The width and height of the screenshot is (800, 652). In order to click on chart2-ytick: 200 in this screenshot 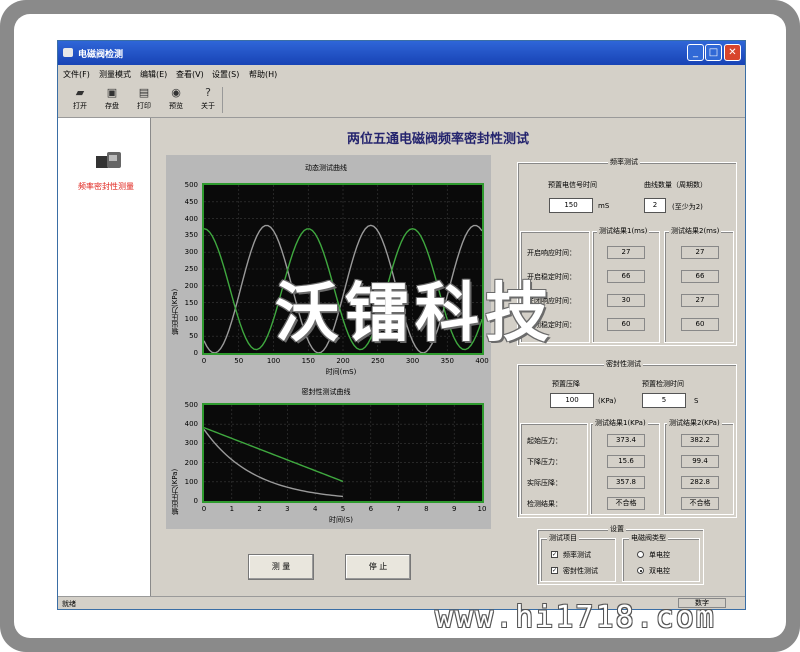, I will do `click(191, 462)`.